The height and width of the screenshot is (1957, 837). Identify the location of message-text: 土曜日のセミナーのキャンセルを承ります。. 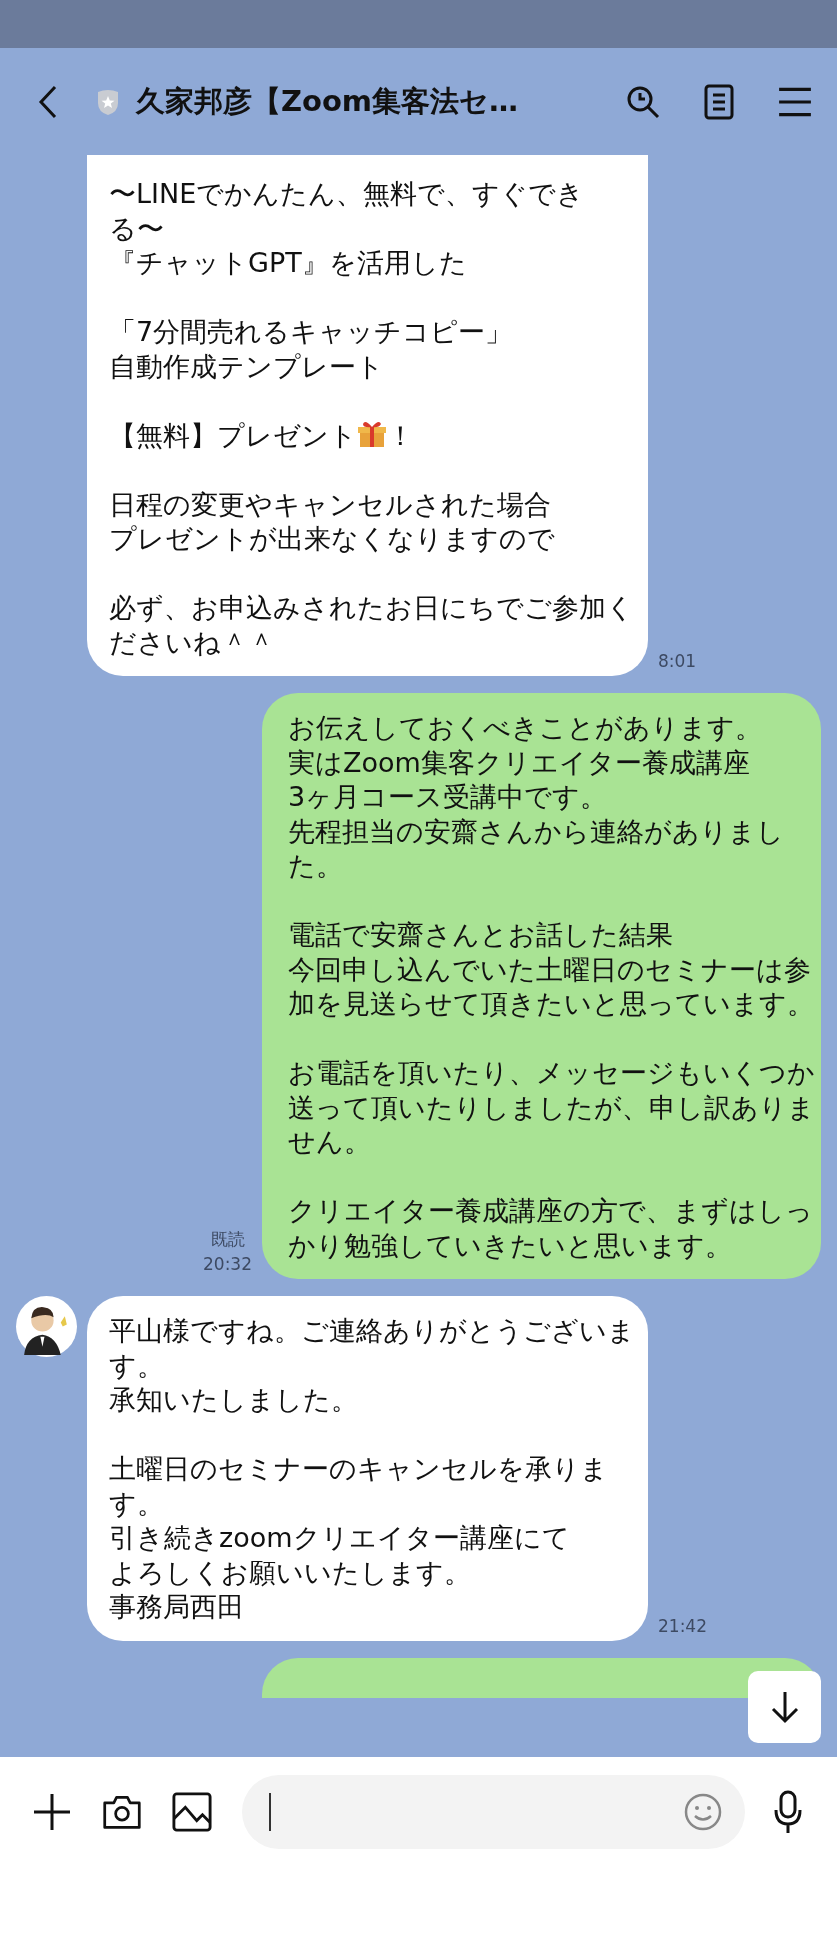
(359, 1486).